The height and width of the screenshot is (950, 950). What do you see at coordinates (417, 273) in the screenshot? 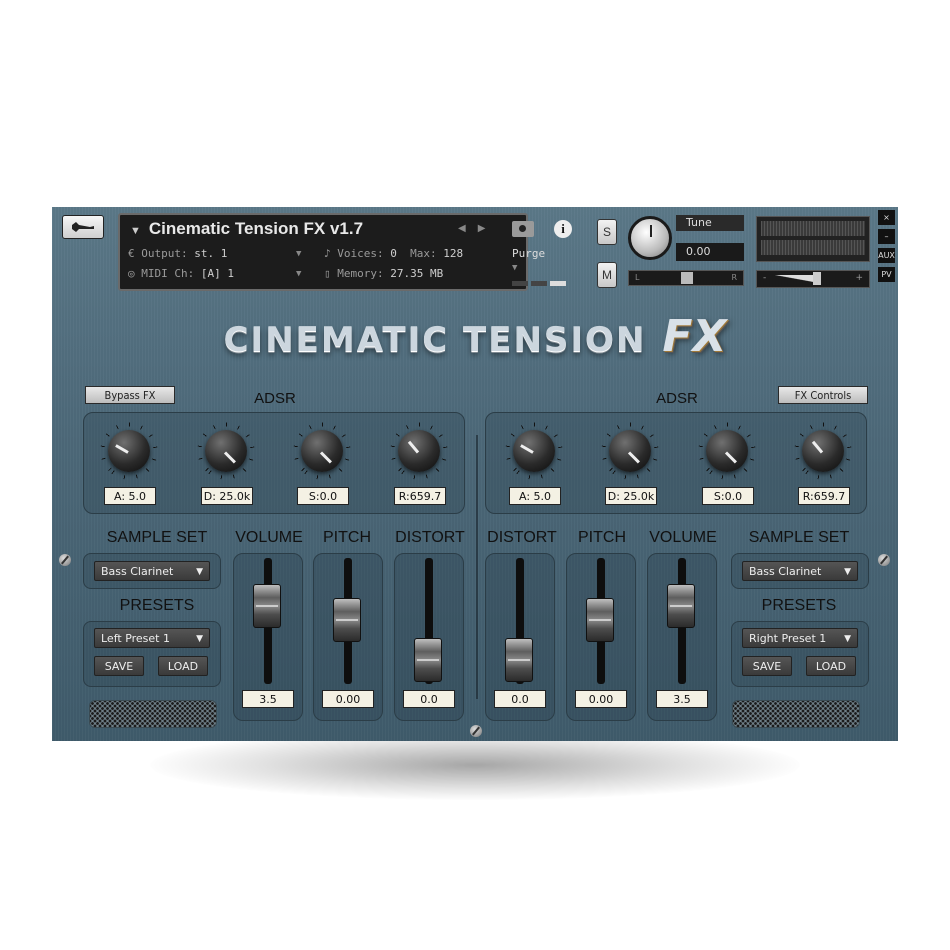
I see `memory-value: 27.35 MB` at bounding box center [417, 273].